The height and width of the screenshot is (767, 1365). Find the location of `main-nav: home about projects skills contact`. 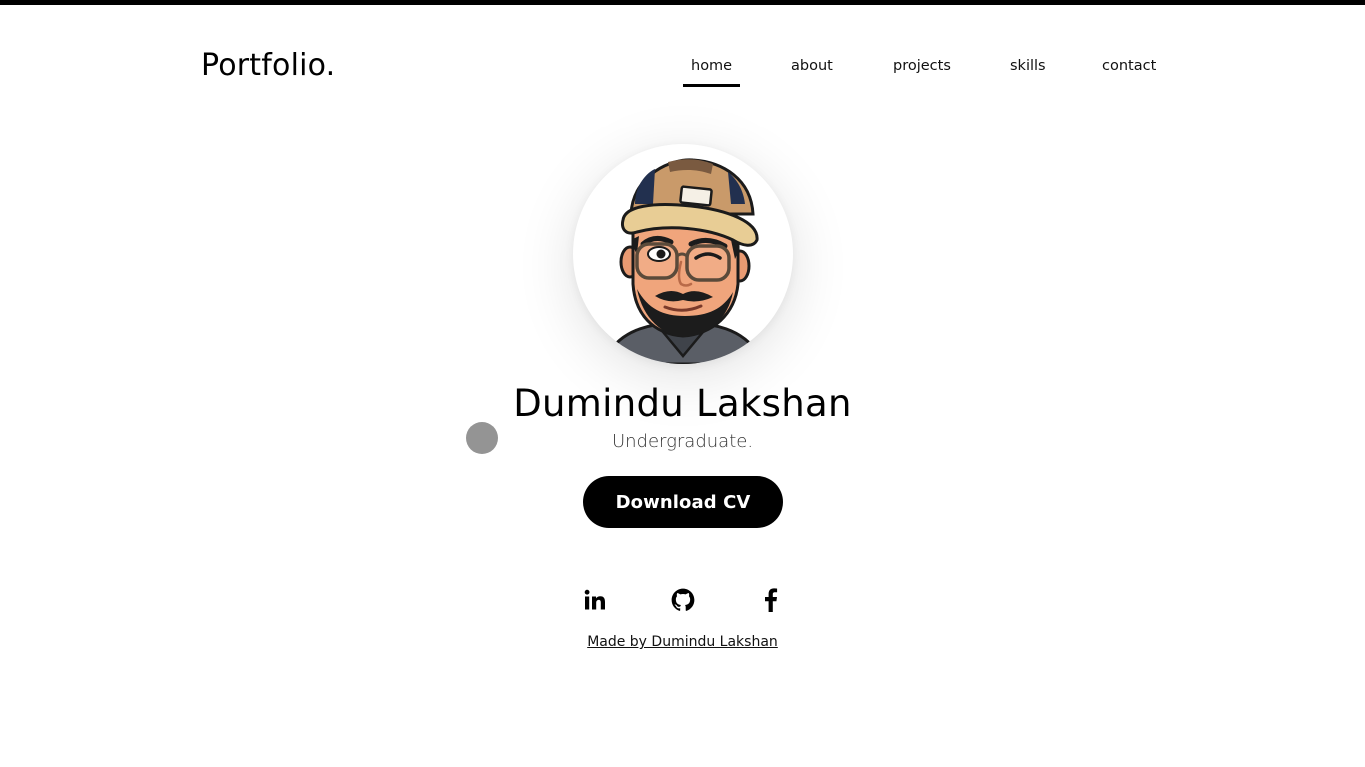

main-nav: home about projects skills contact is located at coordinates (682, 71).